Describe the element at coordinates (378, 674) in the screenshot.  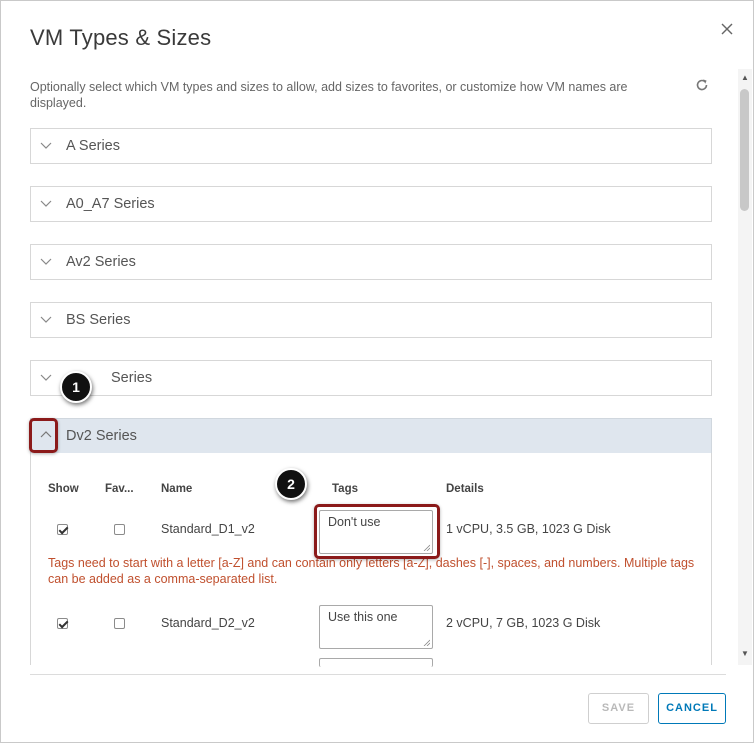
I see `footer-divider` at that location.